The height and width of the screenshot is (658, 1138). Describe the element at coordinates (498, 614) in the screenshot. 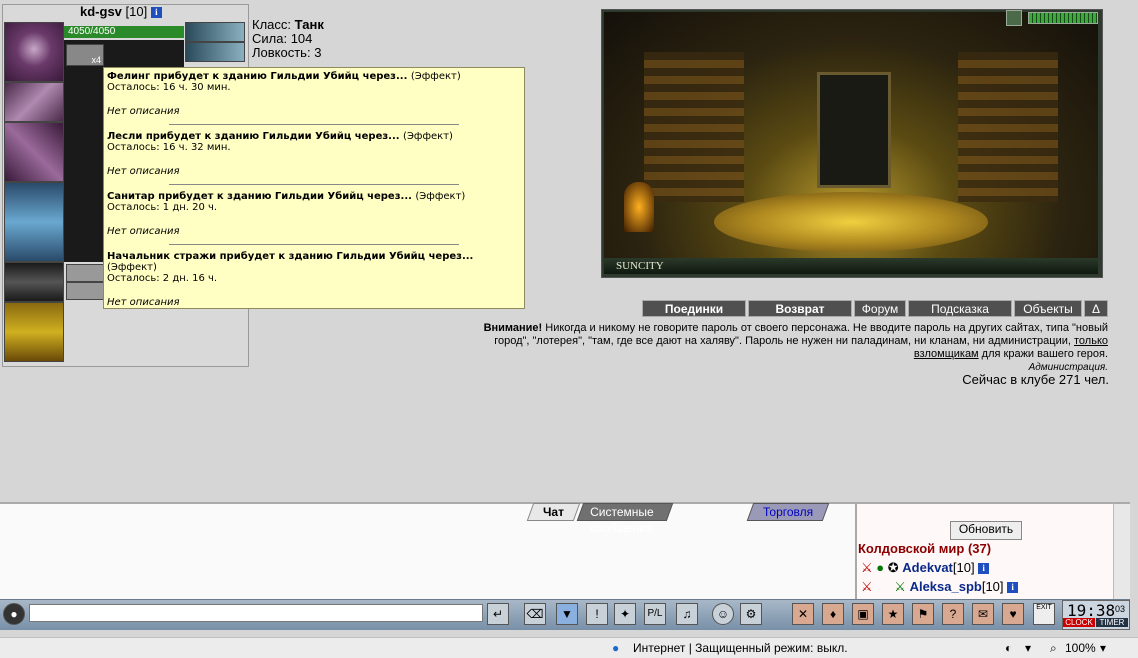

I see `send-icon: ↵` at that location.